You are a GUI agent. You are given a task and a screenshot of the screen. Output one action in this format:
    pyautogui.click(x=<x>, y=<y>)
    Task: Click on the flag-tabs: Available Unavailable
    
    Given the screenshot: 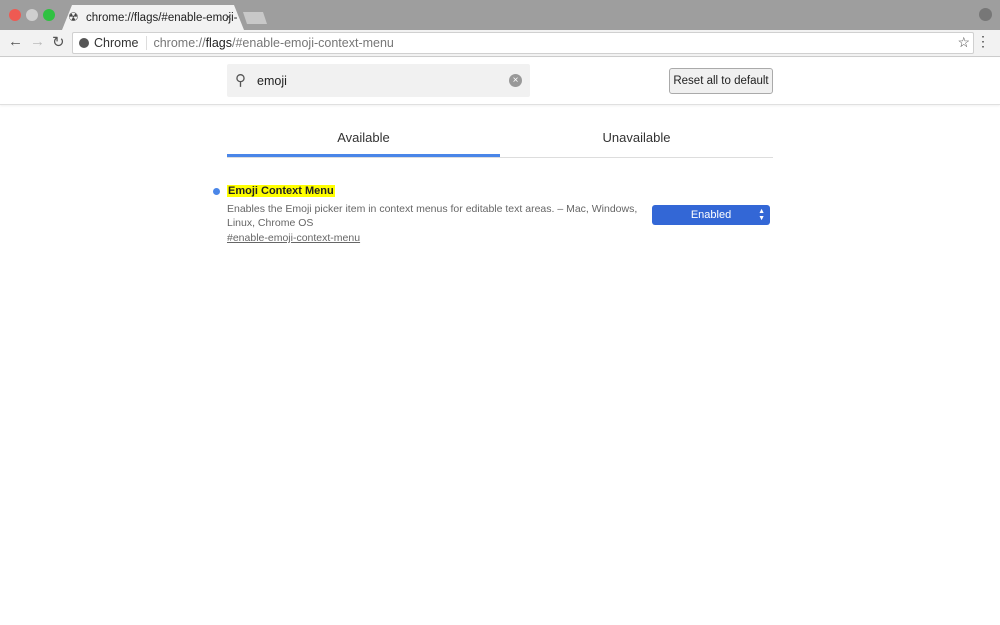 What is the action you would take?
    pyautogui.click(x=500, y=139)
    